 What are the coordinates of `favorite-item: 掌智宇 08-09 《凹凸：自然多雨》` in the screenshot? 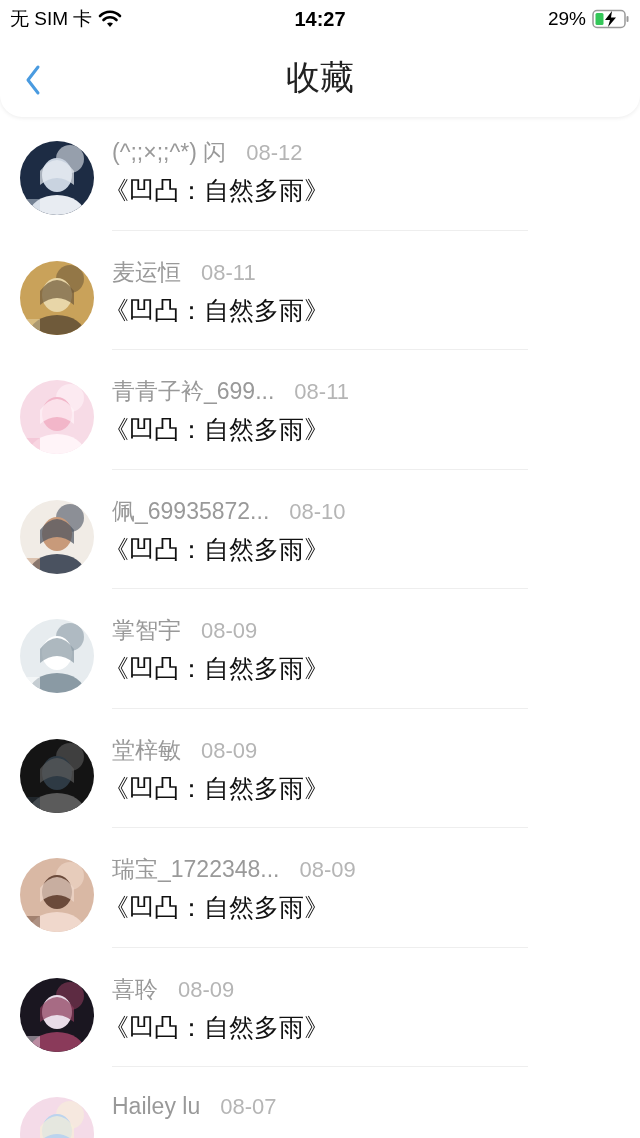 It's located at (320, 657).